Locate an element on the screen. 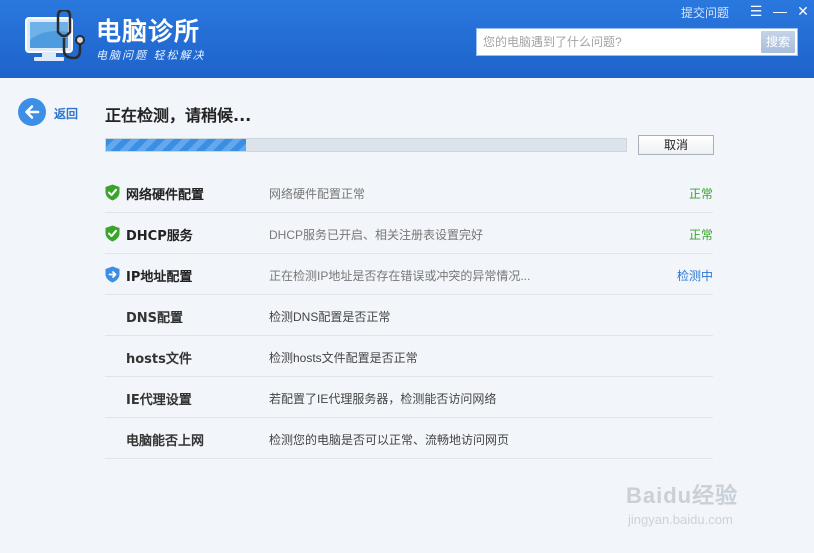 Image resolution: width=814 pixels, height=553 pixels. back-arrow-icon is located at coordinates (32, 112).